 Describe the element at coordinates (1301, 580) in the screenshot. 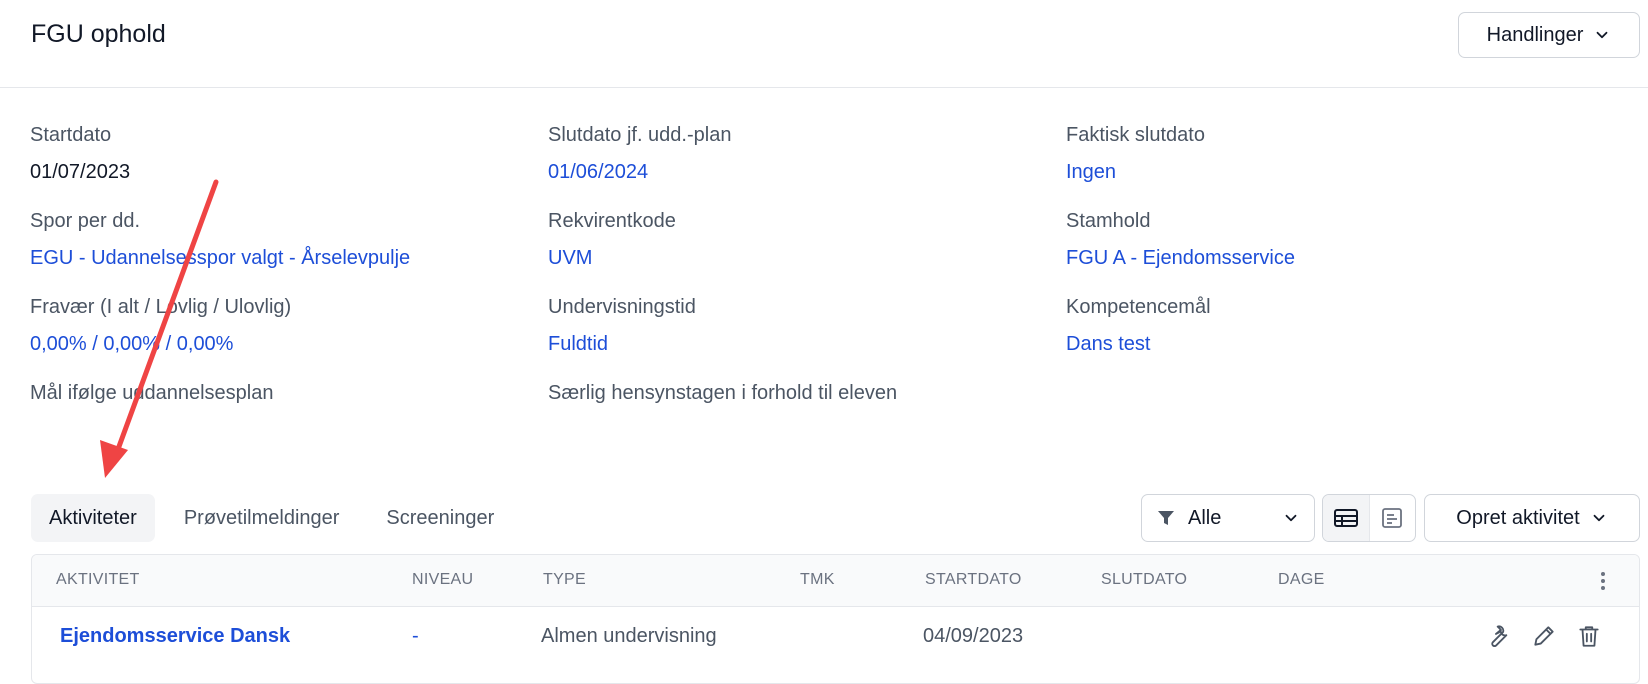

I see `column-header-dage: DAGE` at that location.